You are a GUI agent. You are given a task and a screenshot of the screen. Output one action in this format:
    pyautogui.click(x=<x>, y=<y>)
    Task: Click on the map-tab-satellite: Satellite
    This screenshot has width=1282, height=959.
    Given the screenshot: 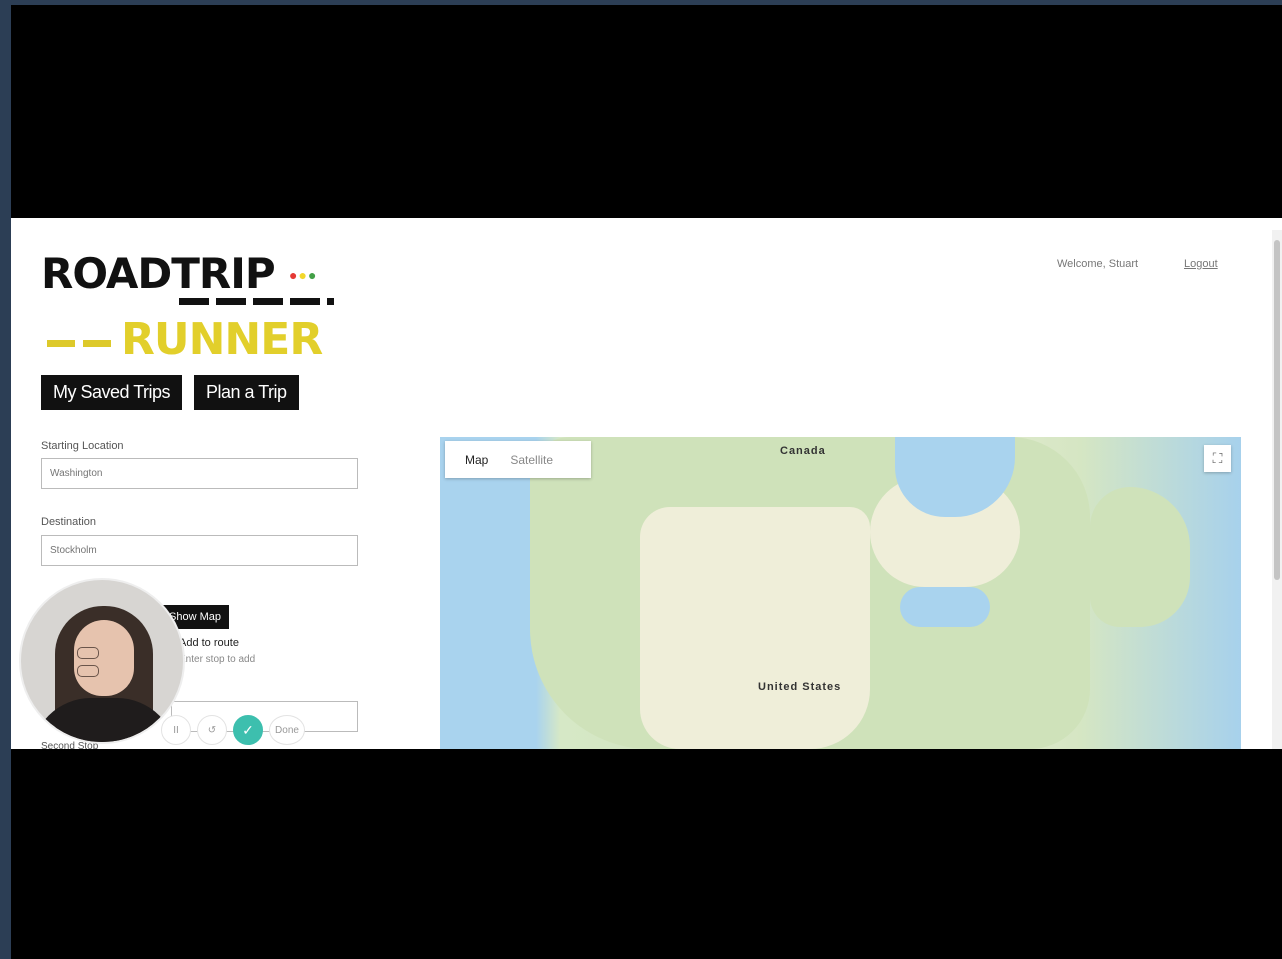 What is the action you would take?
    pyautogui.click(x=531, y=460)
    